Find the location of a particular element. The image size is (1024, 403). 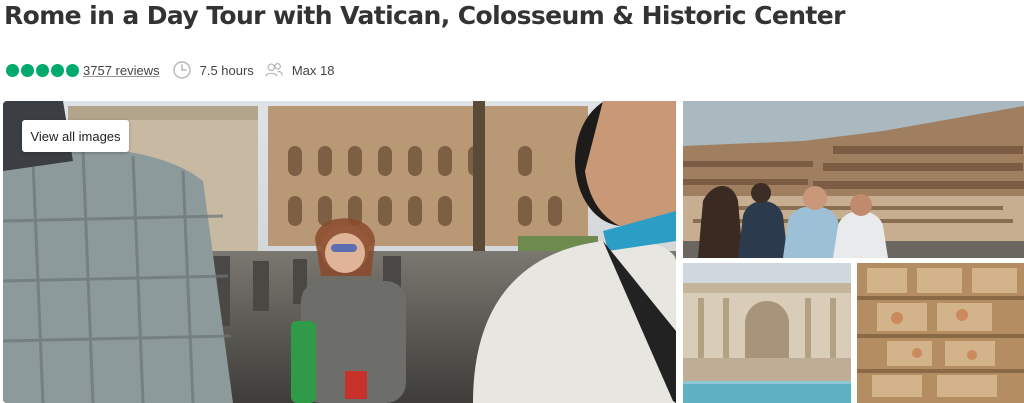

clock-icon is located at coordinates (182, 70).